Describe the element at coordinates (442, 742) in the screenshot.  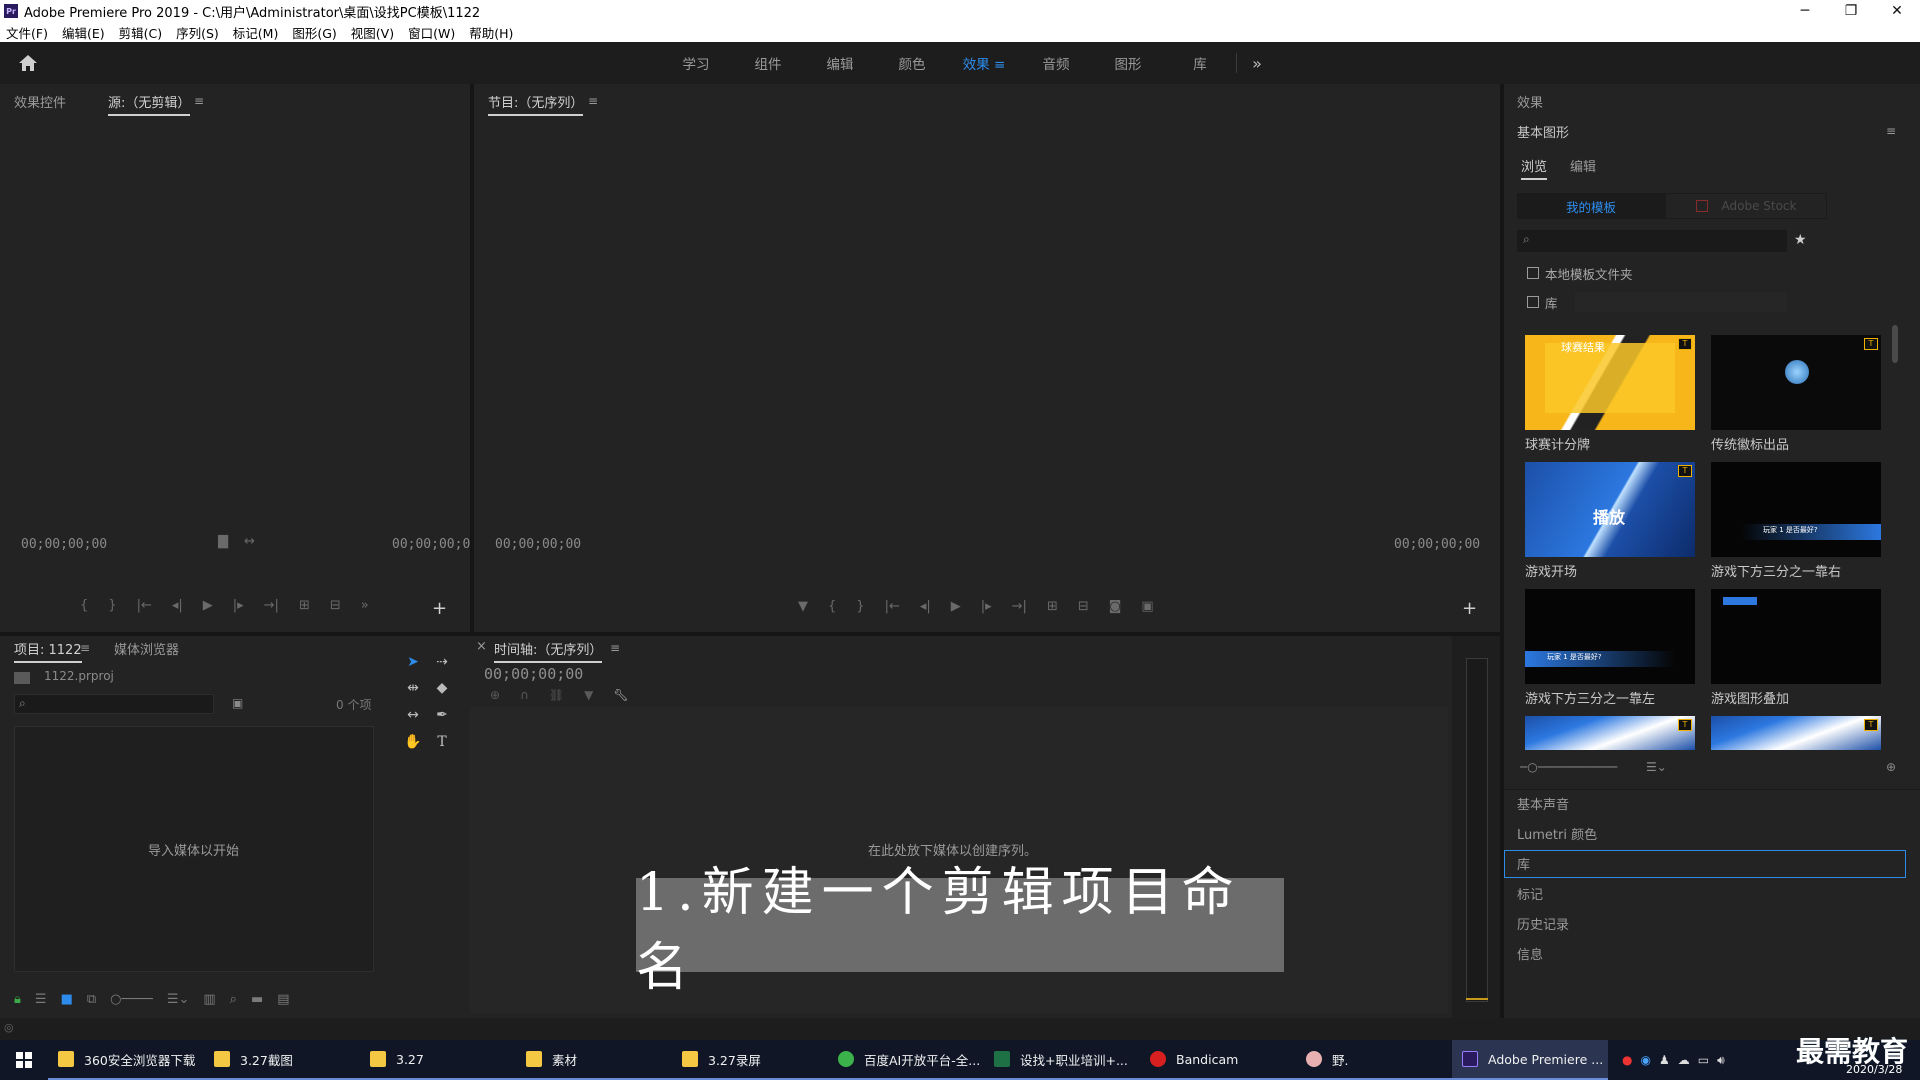
I see `type-tool-icon: T` at that location.